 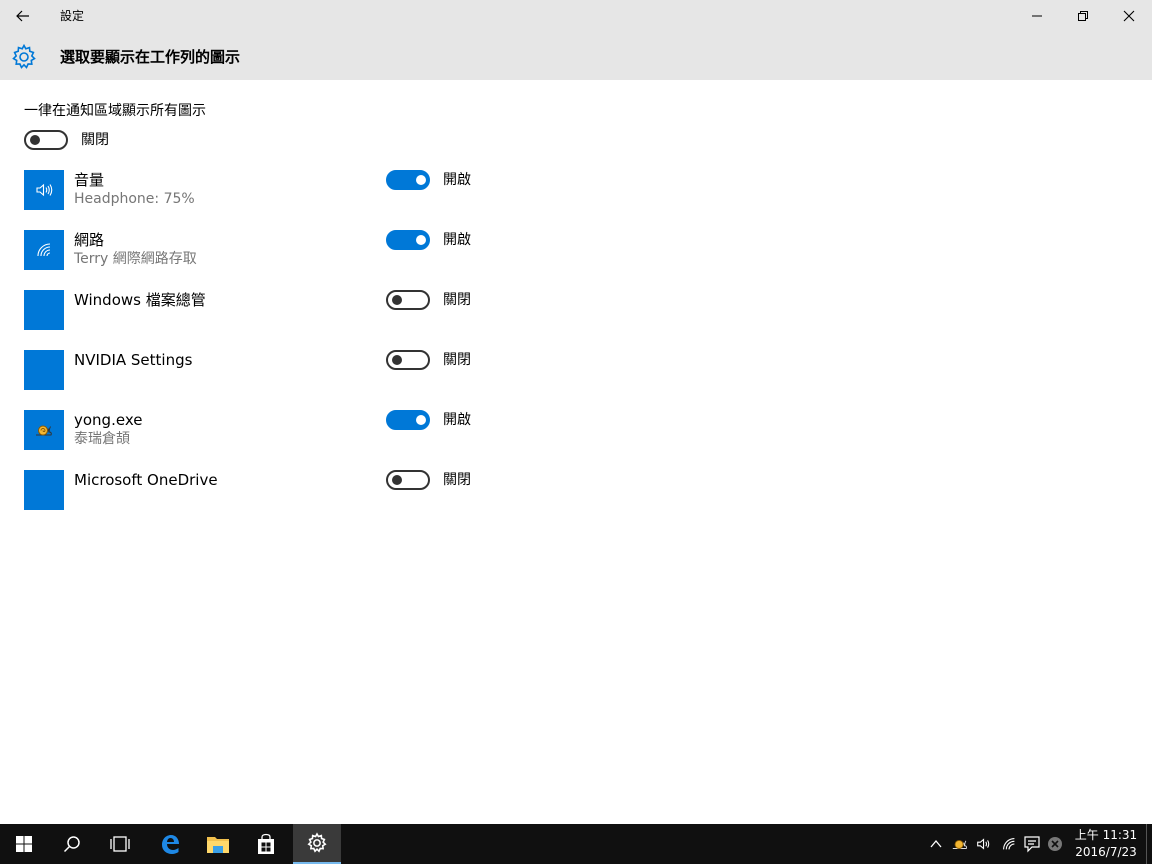 I want to click on action-center-icon, so click(x=1032, y=844).